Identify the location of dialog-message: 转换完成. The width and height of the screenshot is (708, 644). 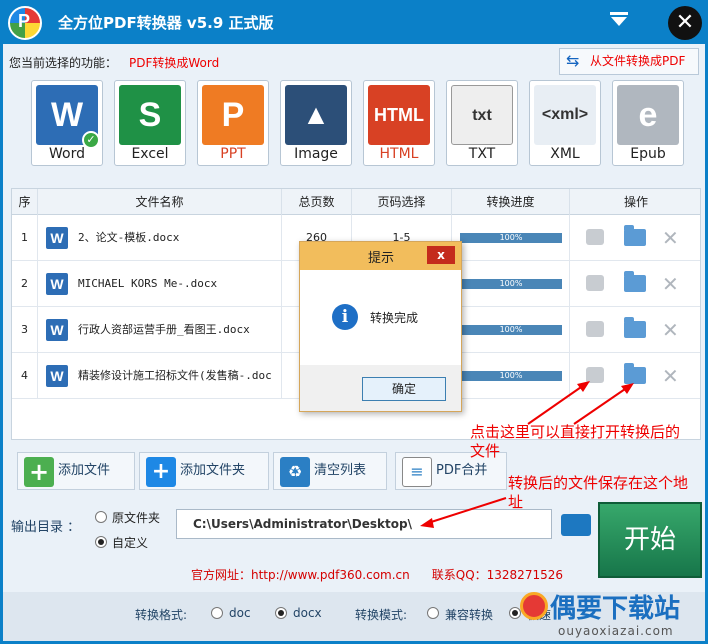
(394, 318).